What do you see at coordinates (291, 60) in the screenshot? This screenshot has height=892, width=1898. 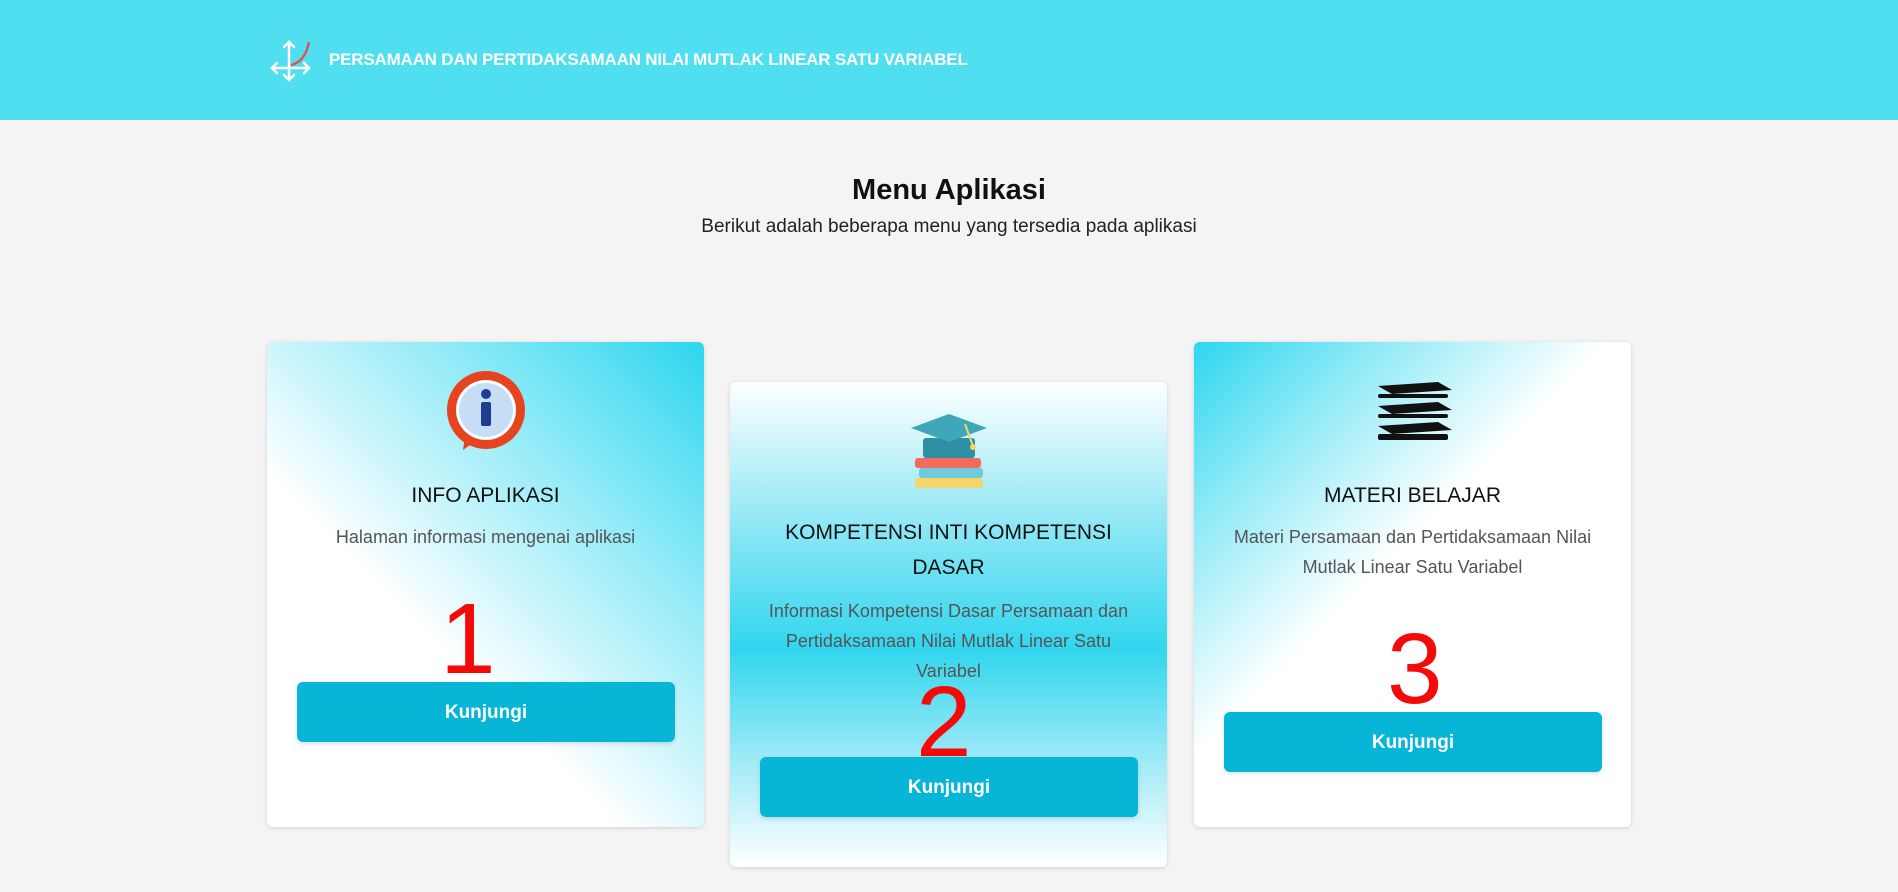 I see `graph-axes-icon` at bounding box center [291, 60].